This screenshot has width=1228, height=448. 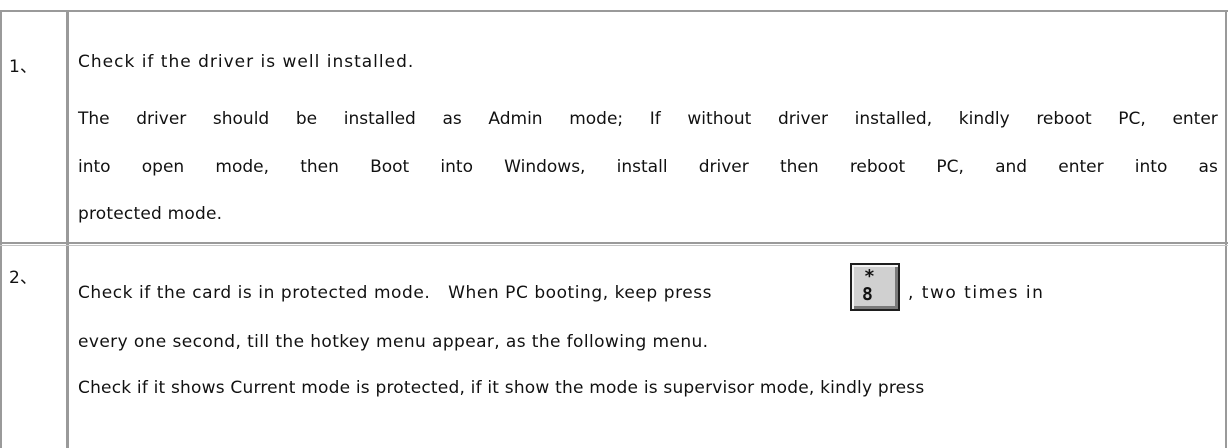 What do you see at coordinates (306, 119) in the screenshot?
I see `word: be` at bounding box center [306, 119].